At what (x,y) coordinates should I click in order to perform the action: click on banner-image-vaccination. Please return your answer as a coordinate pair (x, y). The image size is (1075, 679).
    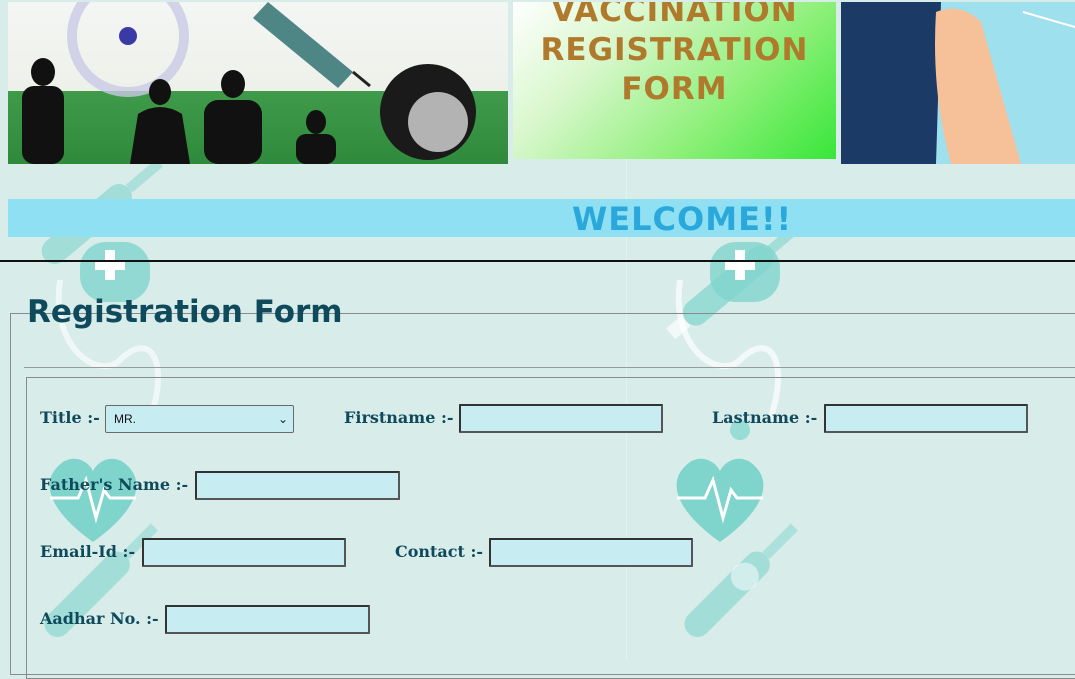
    Looking at the image, I should click on (258, 83).